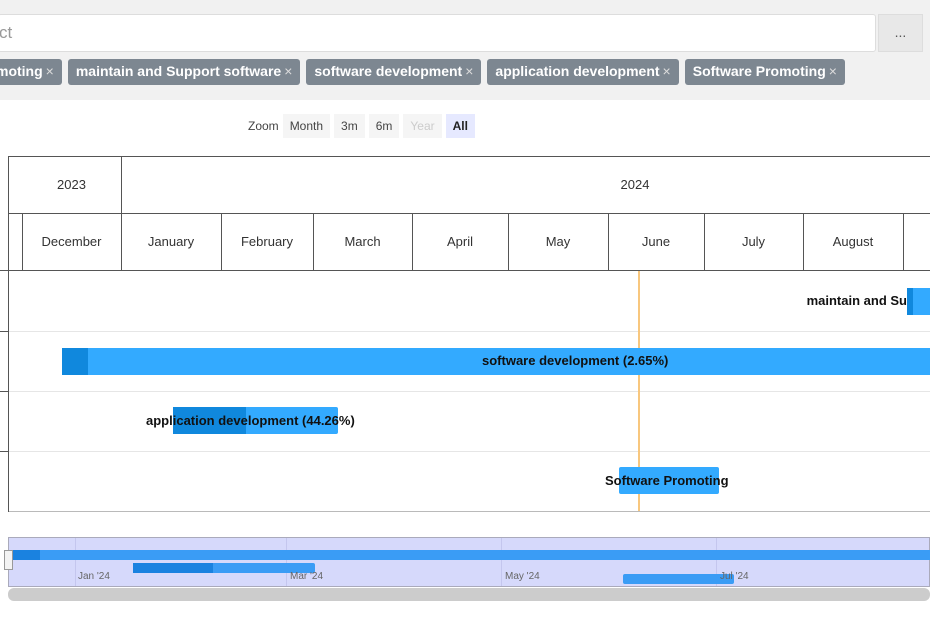 Image resolution: width=930 pixels, height=620 pixels. I want to click on filter-input: ct, so click(438, 33).